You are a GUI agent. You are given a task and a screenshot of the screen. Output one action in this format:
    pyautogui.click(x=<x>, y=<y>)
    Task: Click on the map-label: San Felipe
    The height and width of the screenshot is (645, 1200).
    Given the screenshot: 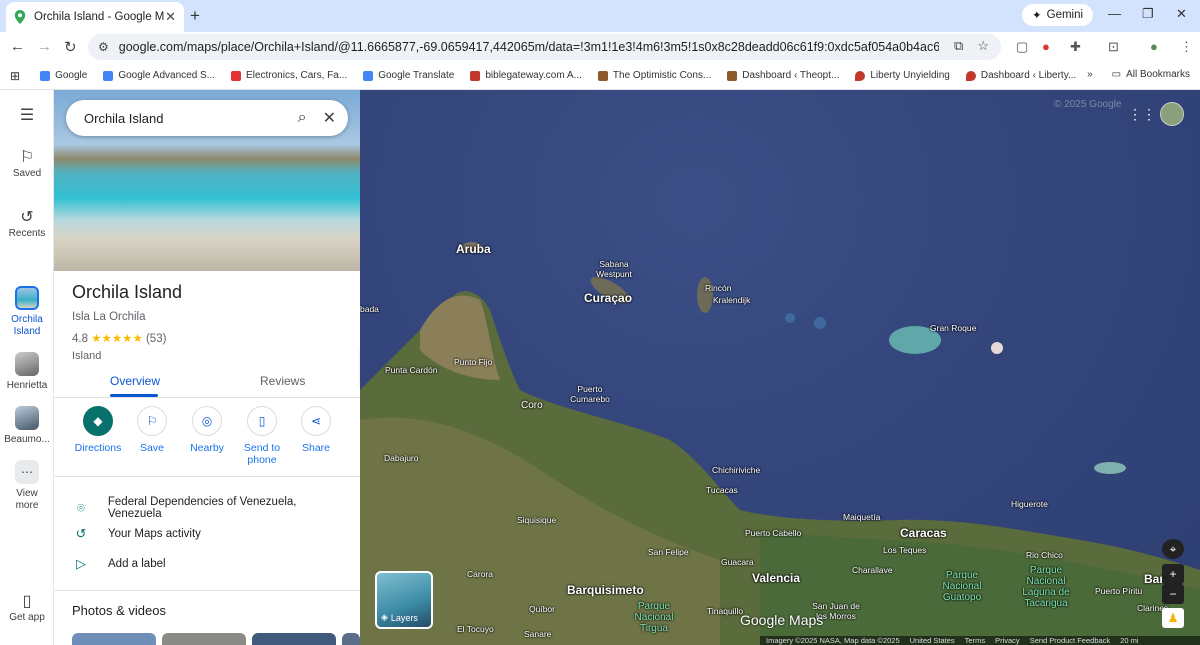 What is the action you would take?
    pyautogui.click(x=668, y=552)
    